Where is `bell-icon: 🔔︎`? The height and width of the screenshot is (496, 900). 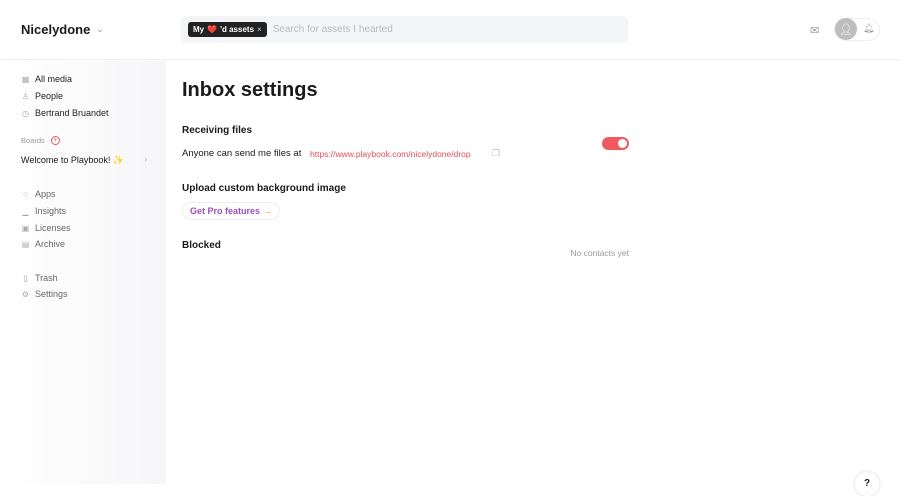 bell-icon: 🔔︎ is located at coordinates (868, 28).